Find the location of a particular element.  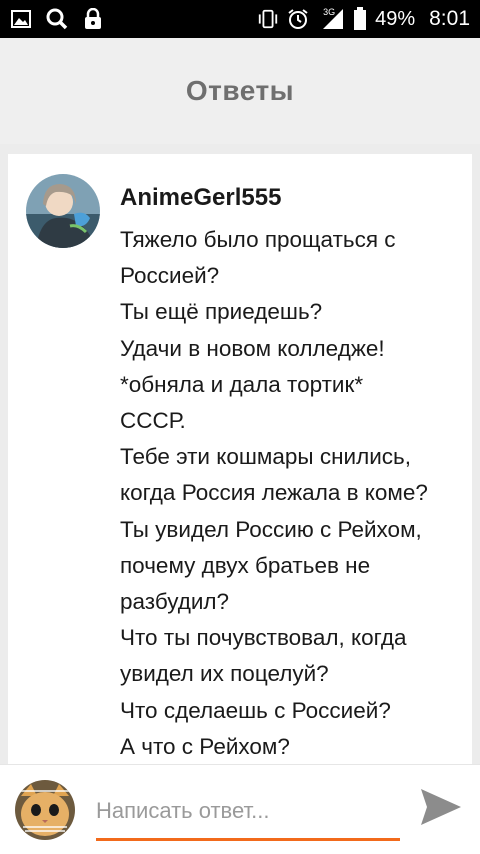

app-header: Ответы is located at coordinates (240, 91).